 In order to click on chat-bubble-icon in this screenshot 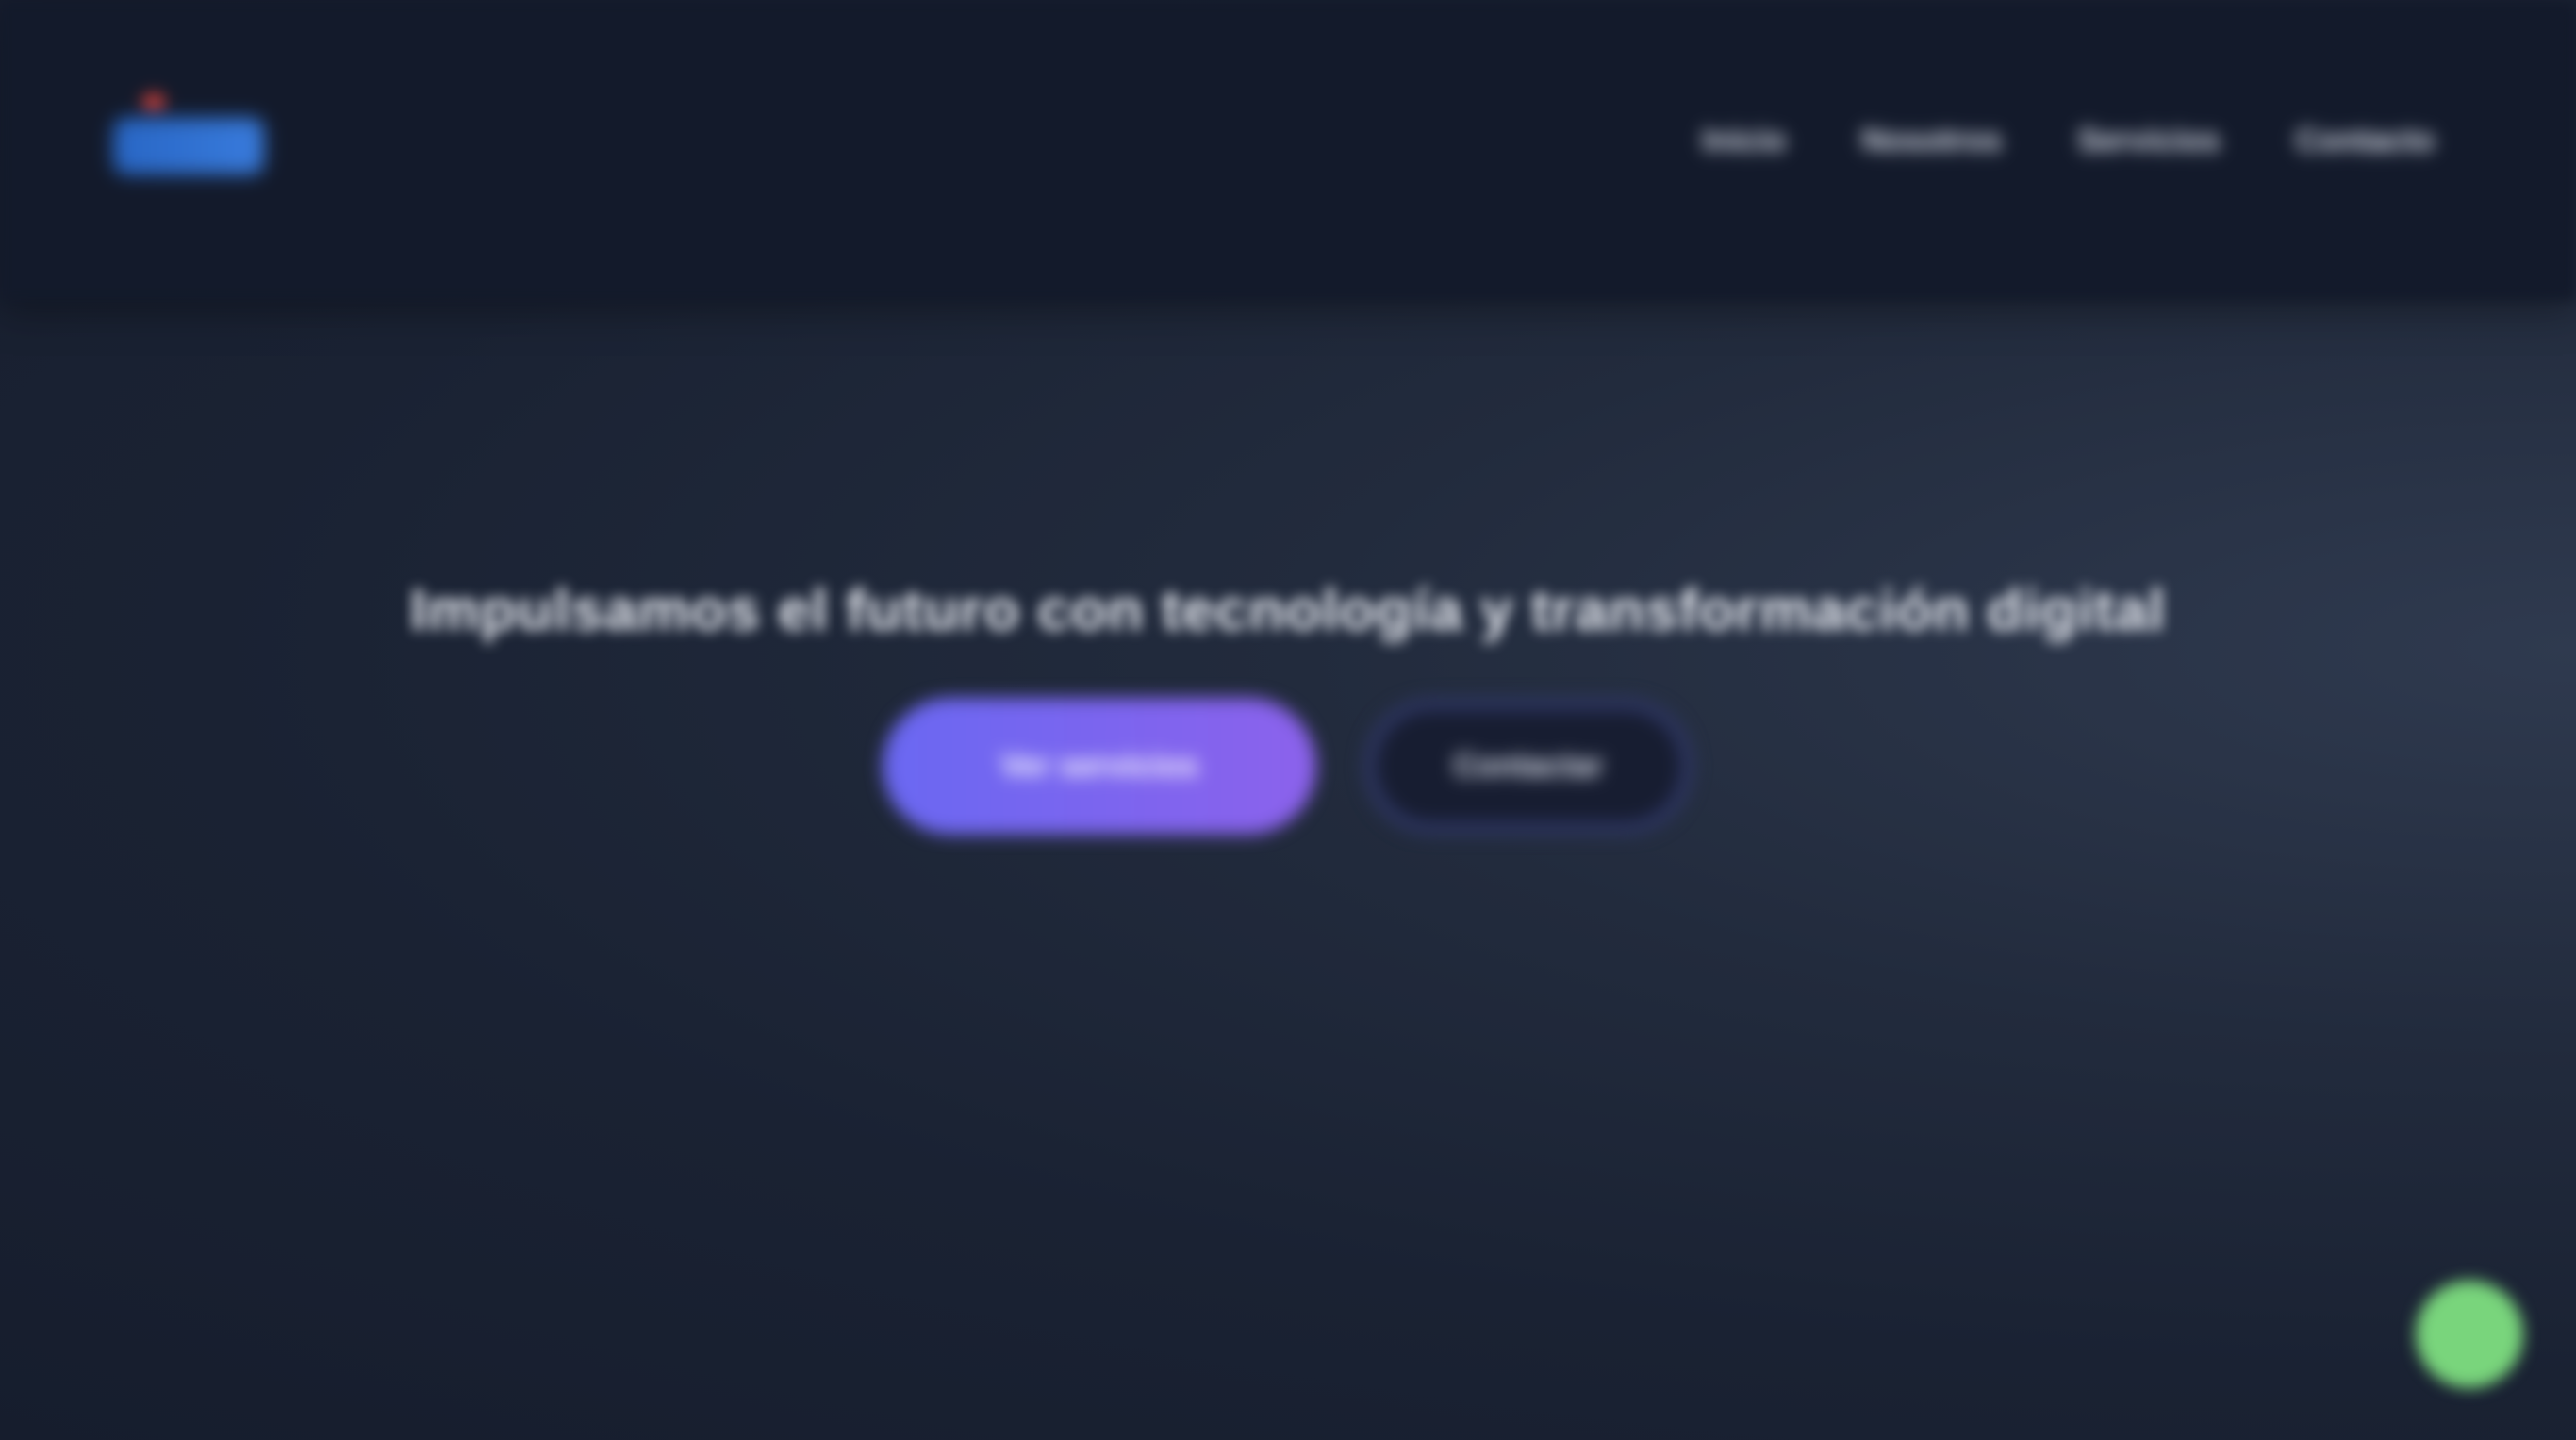, I will do `click(2469, 1334)`.